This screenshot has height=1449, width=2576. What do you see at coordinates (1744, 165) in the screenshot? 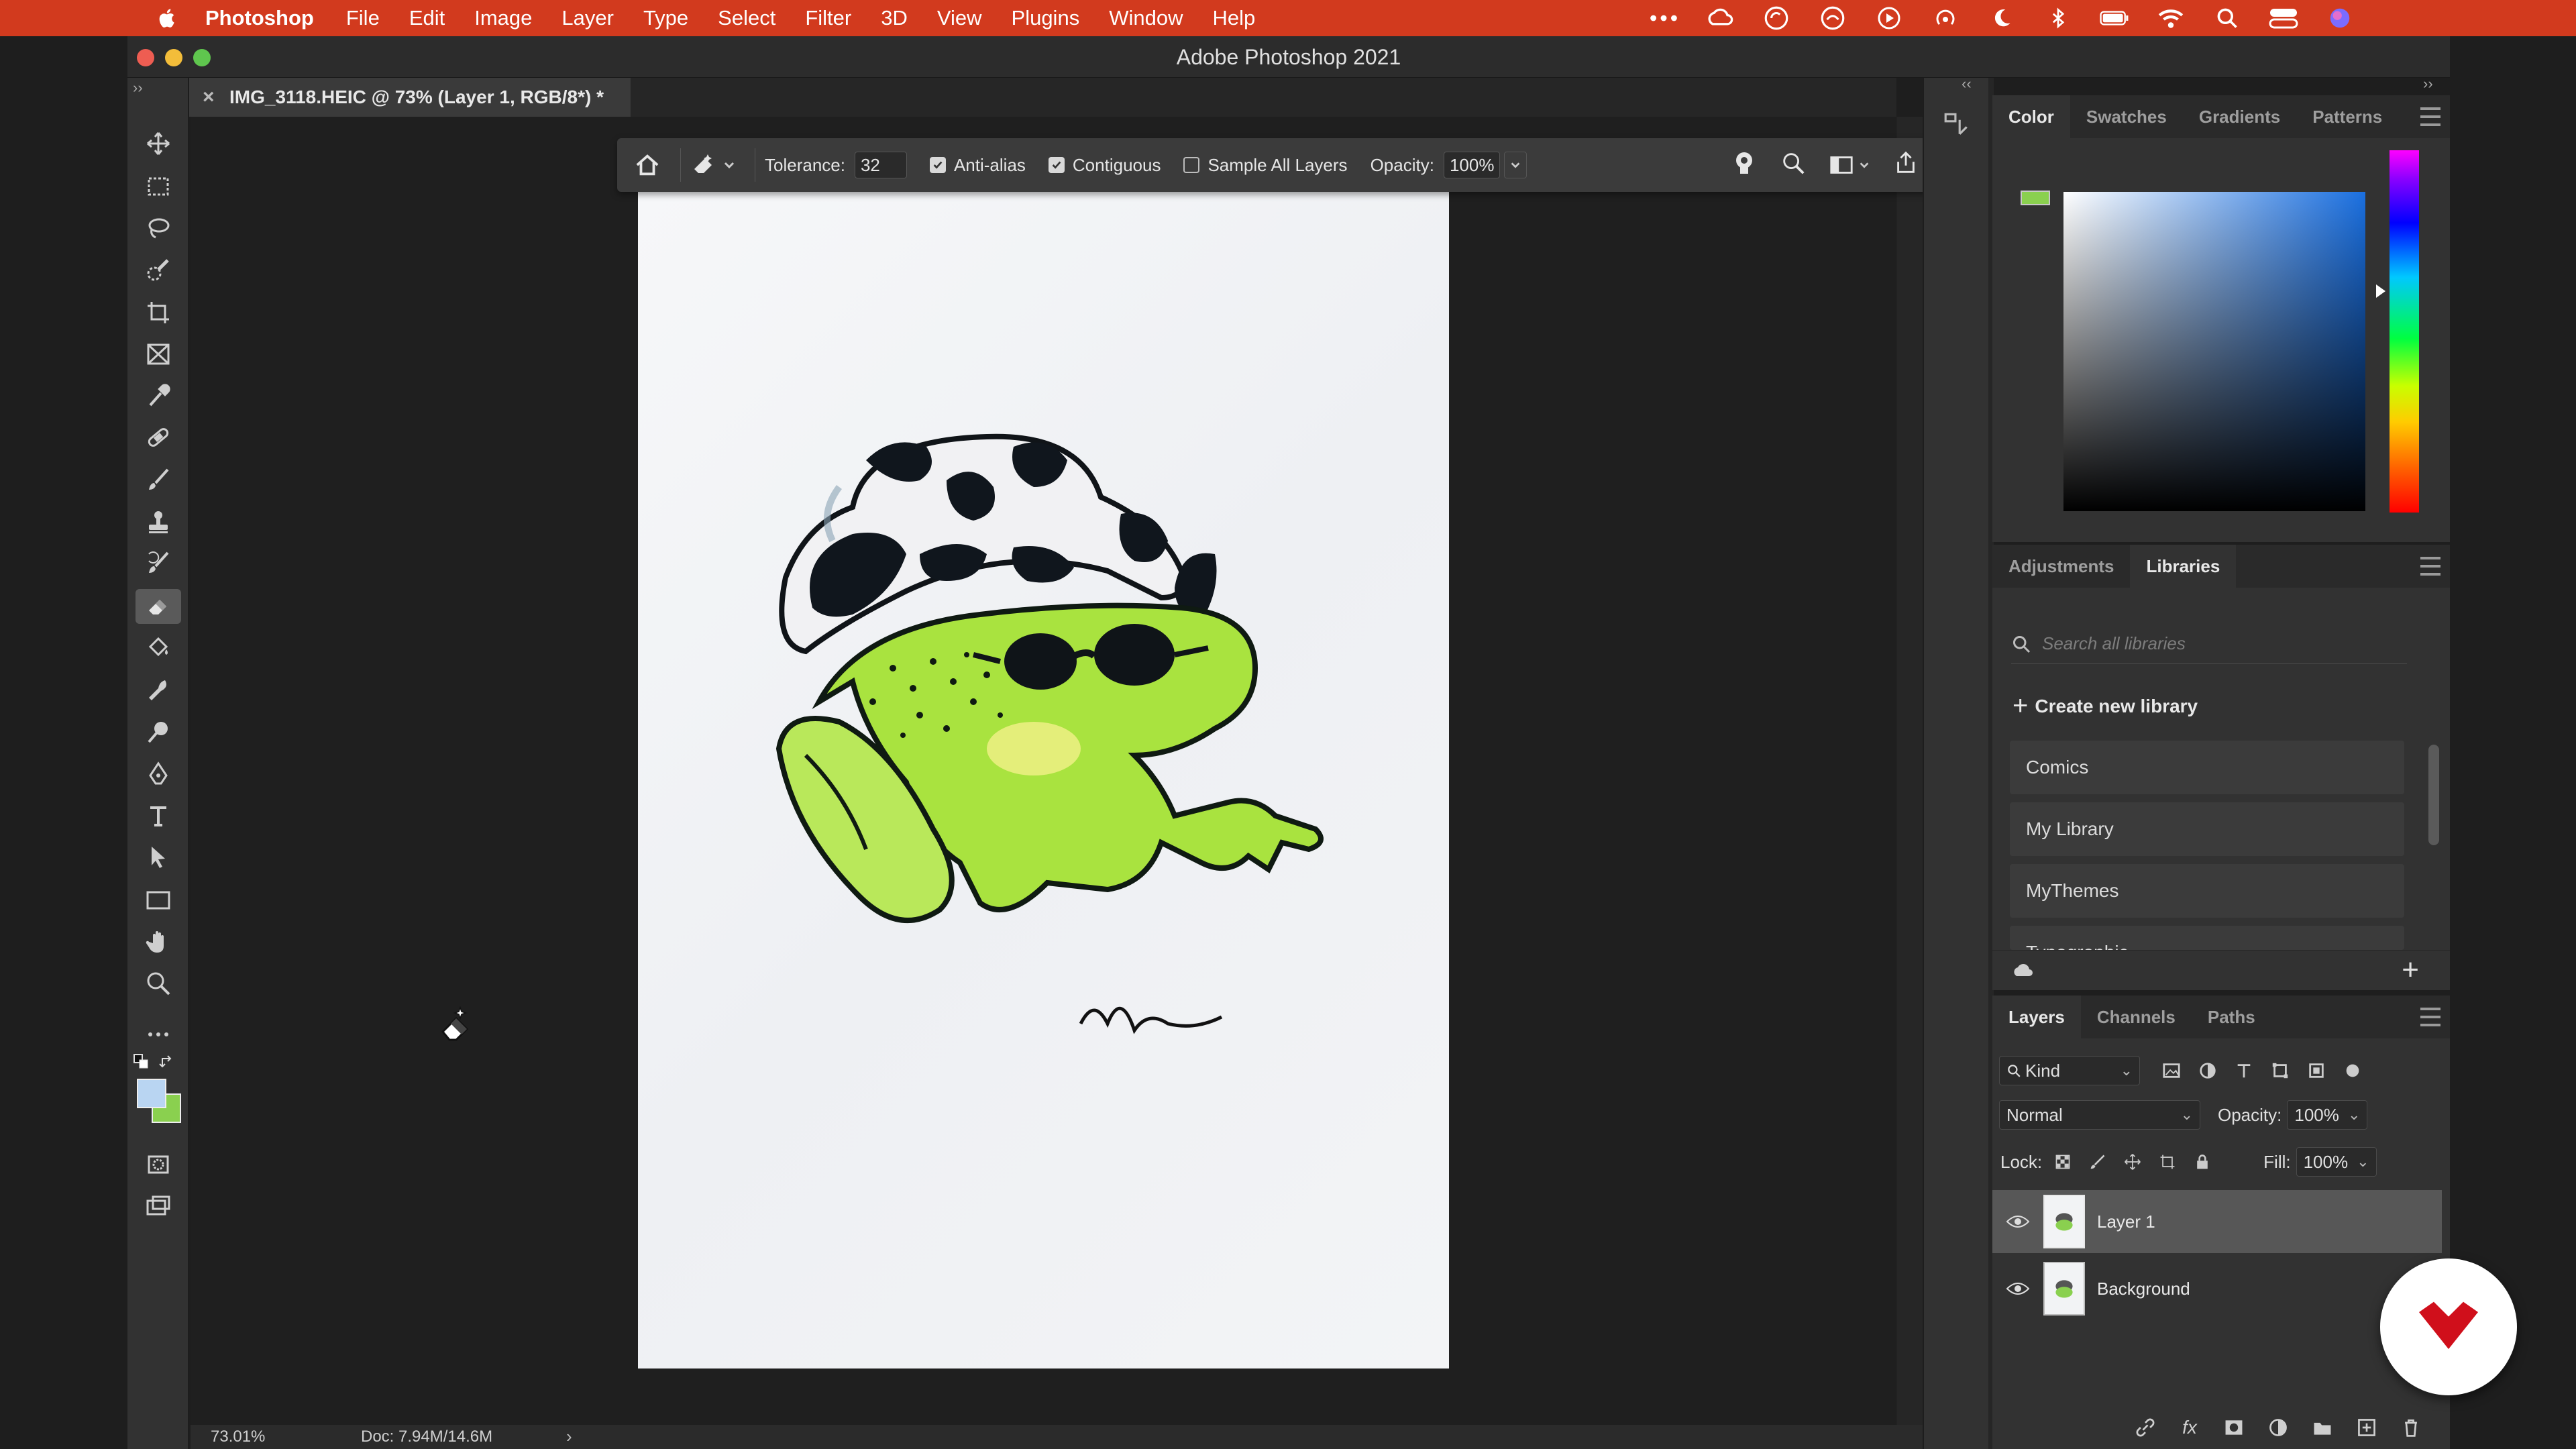
I see `learn-icon` at bounding box center [1744, 165].